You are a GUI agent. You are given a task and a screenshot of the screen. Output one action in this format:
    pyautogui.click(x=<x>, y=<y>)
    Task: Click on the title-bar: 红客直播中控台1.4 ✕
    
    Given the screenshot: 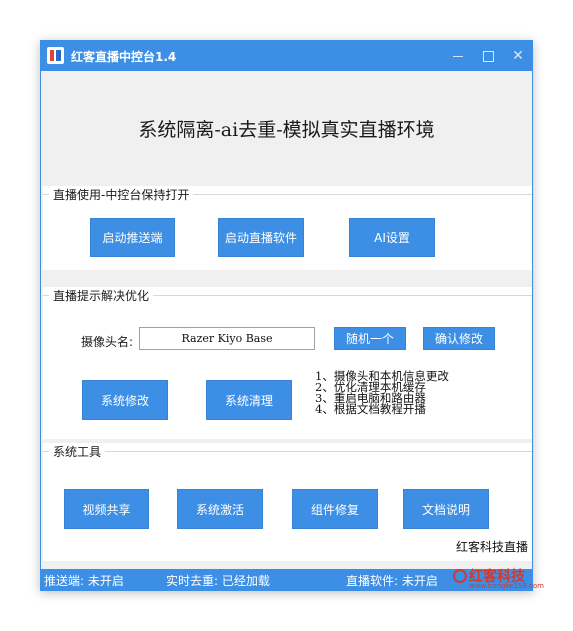 What is the action you would take?
    pyautogui.click(x=286, y=56)
    